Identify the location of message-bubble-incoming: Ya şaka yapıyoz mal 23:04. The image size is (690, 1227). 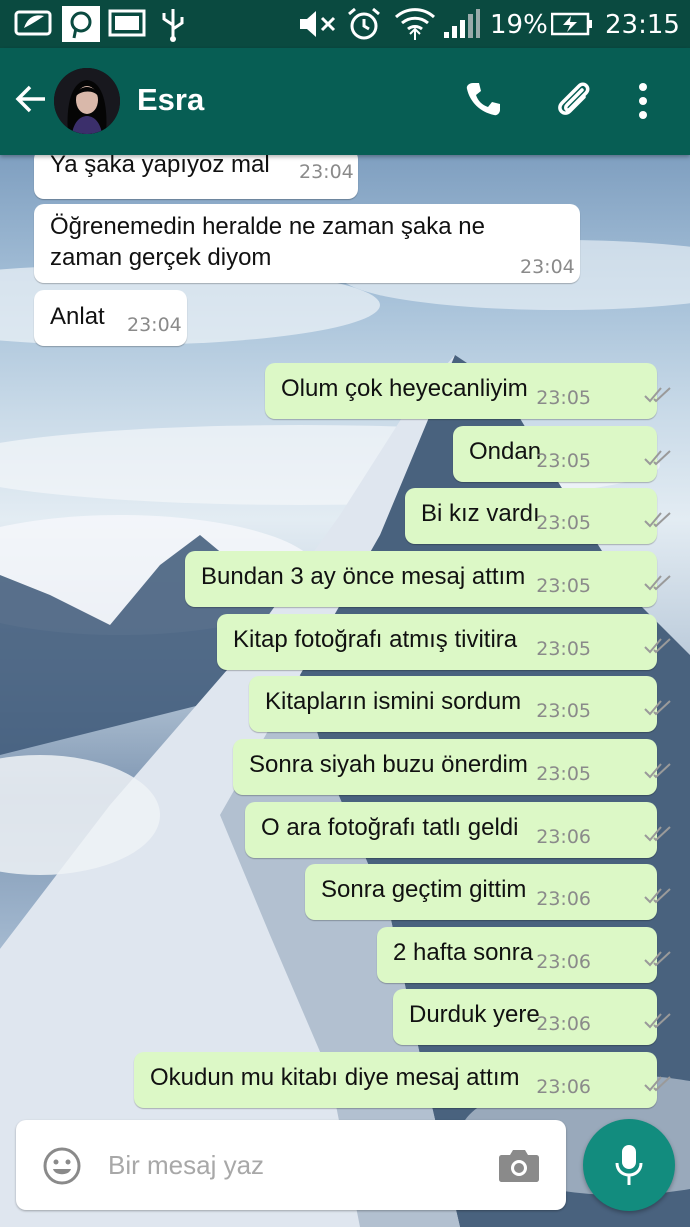
(196, 177).